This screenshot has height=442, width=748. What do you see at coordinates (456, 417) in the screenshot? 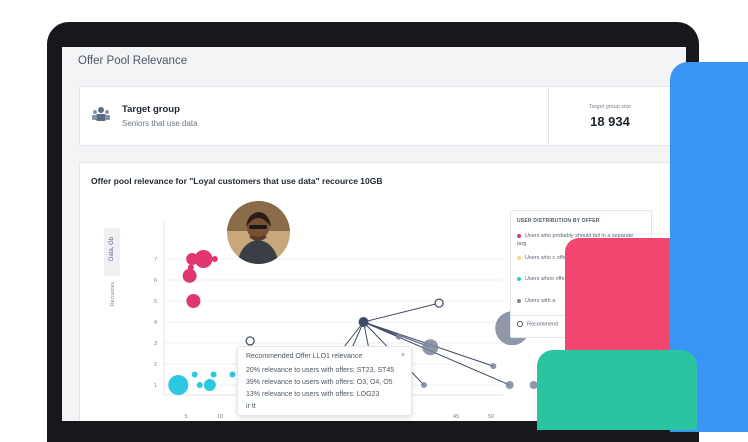
I see `x-tick-label: 45` at bounding box center [456, 417].